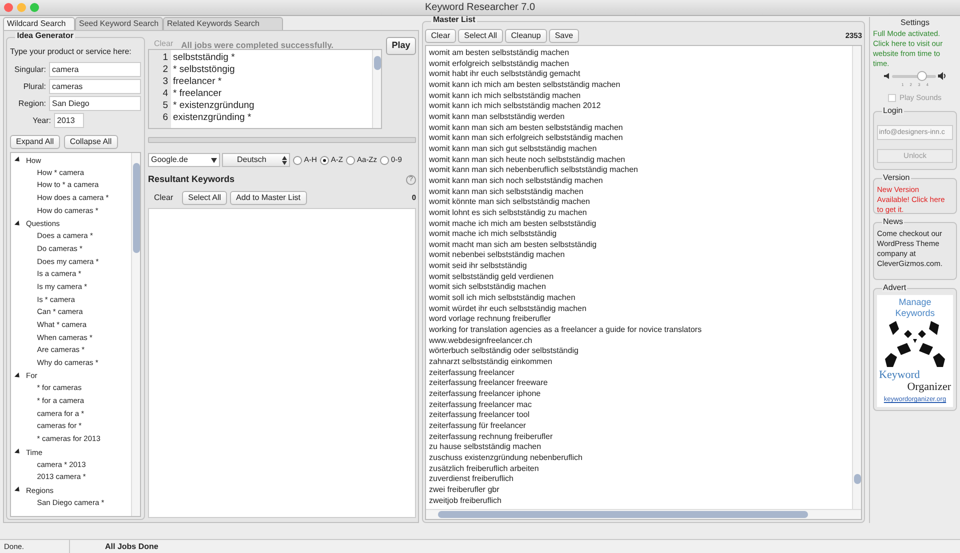  Describe the element at coordinates (887, 76) in the screenshot. I see `speaker-icon` at that location.